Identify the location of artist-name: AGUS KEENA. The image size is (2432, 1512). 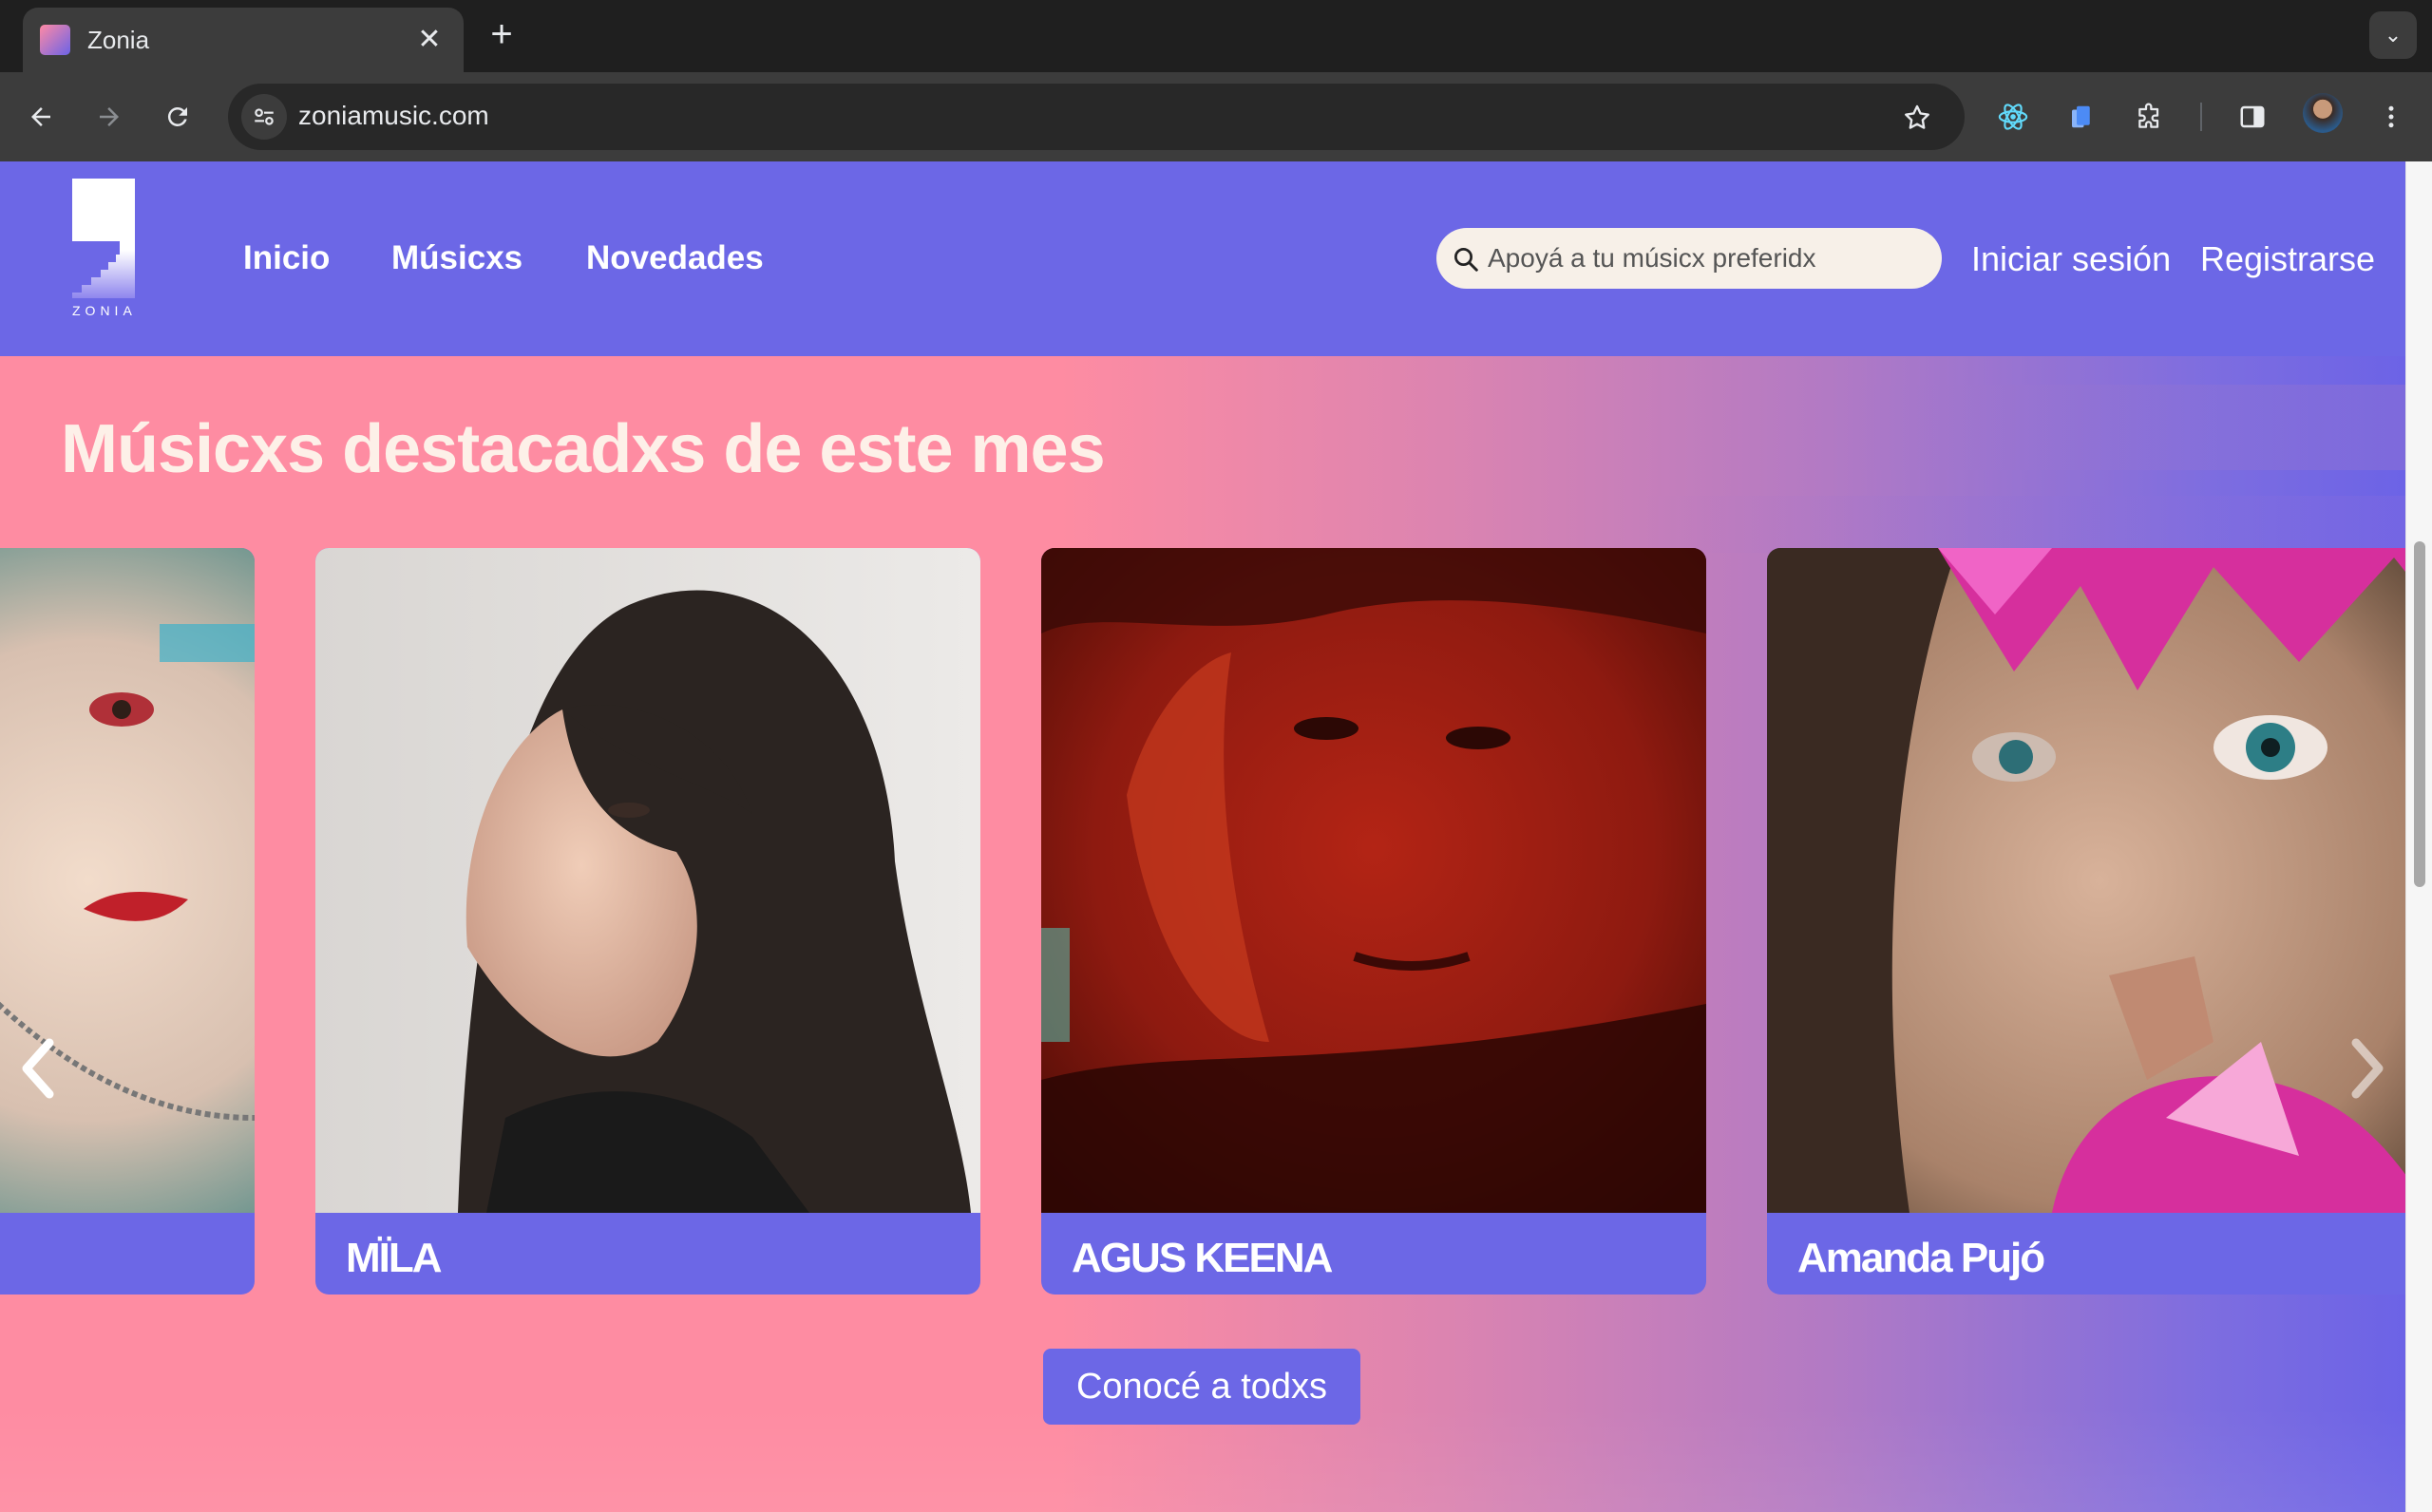
(1202, 1258).